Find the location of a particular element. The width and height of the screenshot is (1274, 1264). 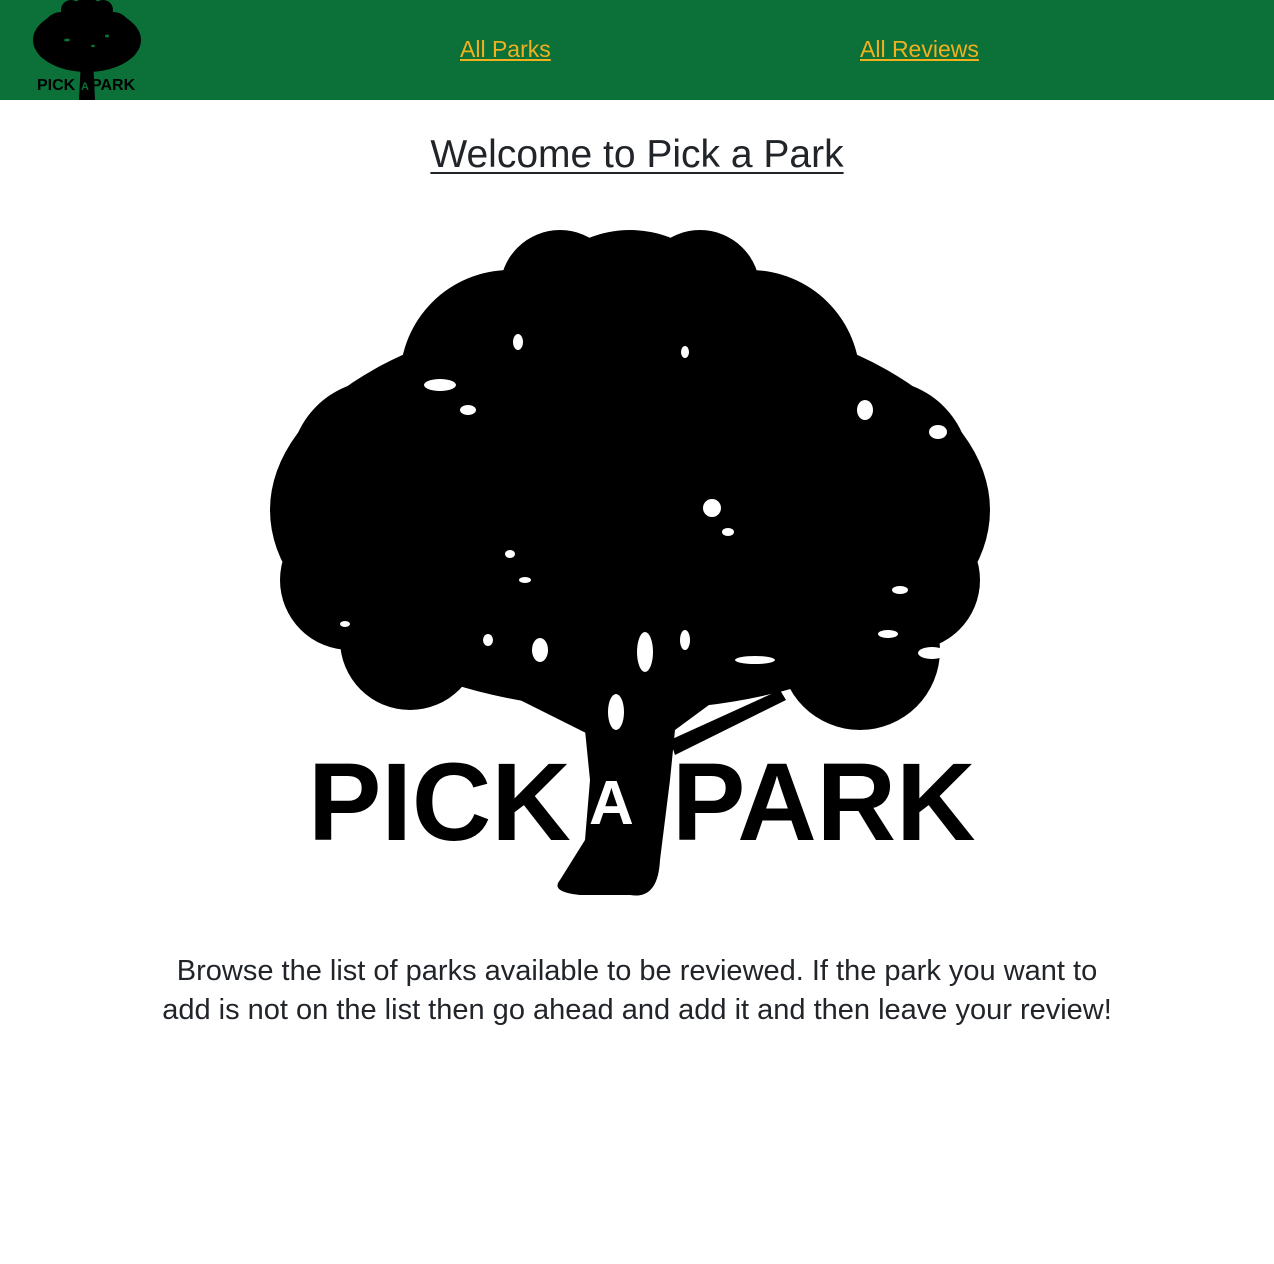

logo-text-park: PARK is located at coordinates (113, 85).